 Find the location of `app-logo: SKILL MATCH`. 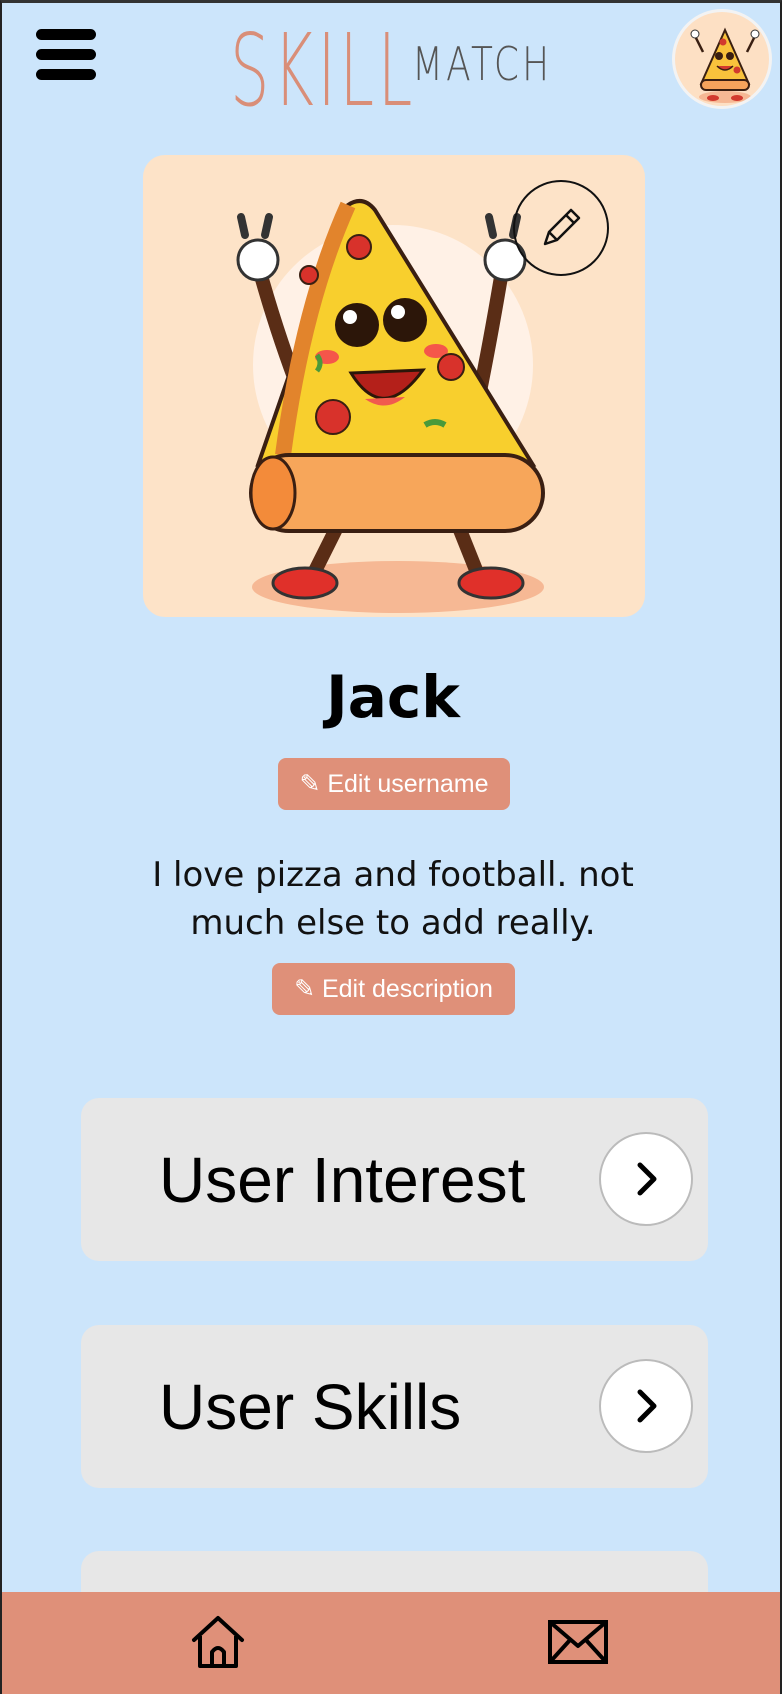

app-logo: SKILL MATCH is located at coordinates (411, 66).